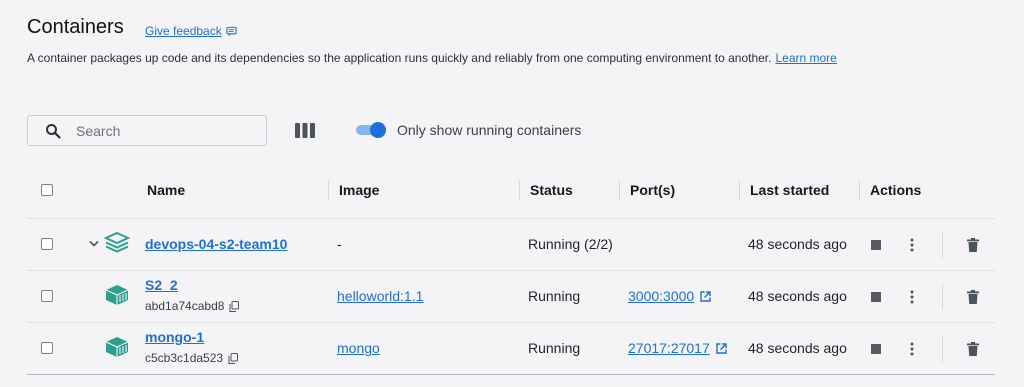  I want to click on column-header-last-started: Last started, so click(789, 190).